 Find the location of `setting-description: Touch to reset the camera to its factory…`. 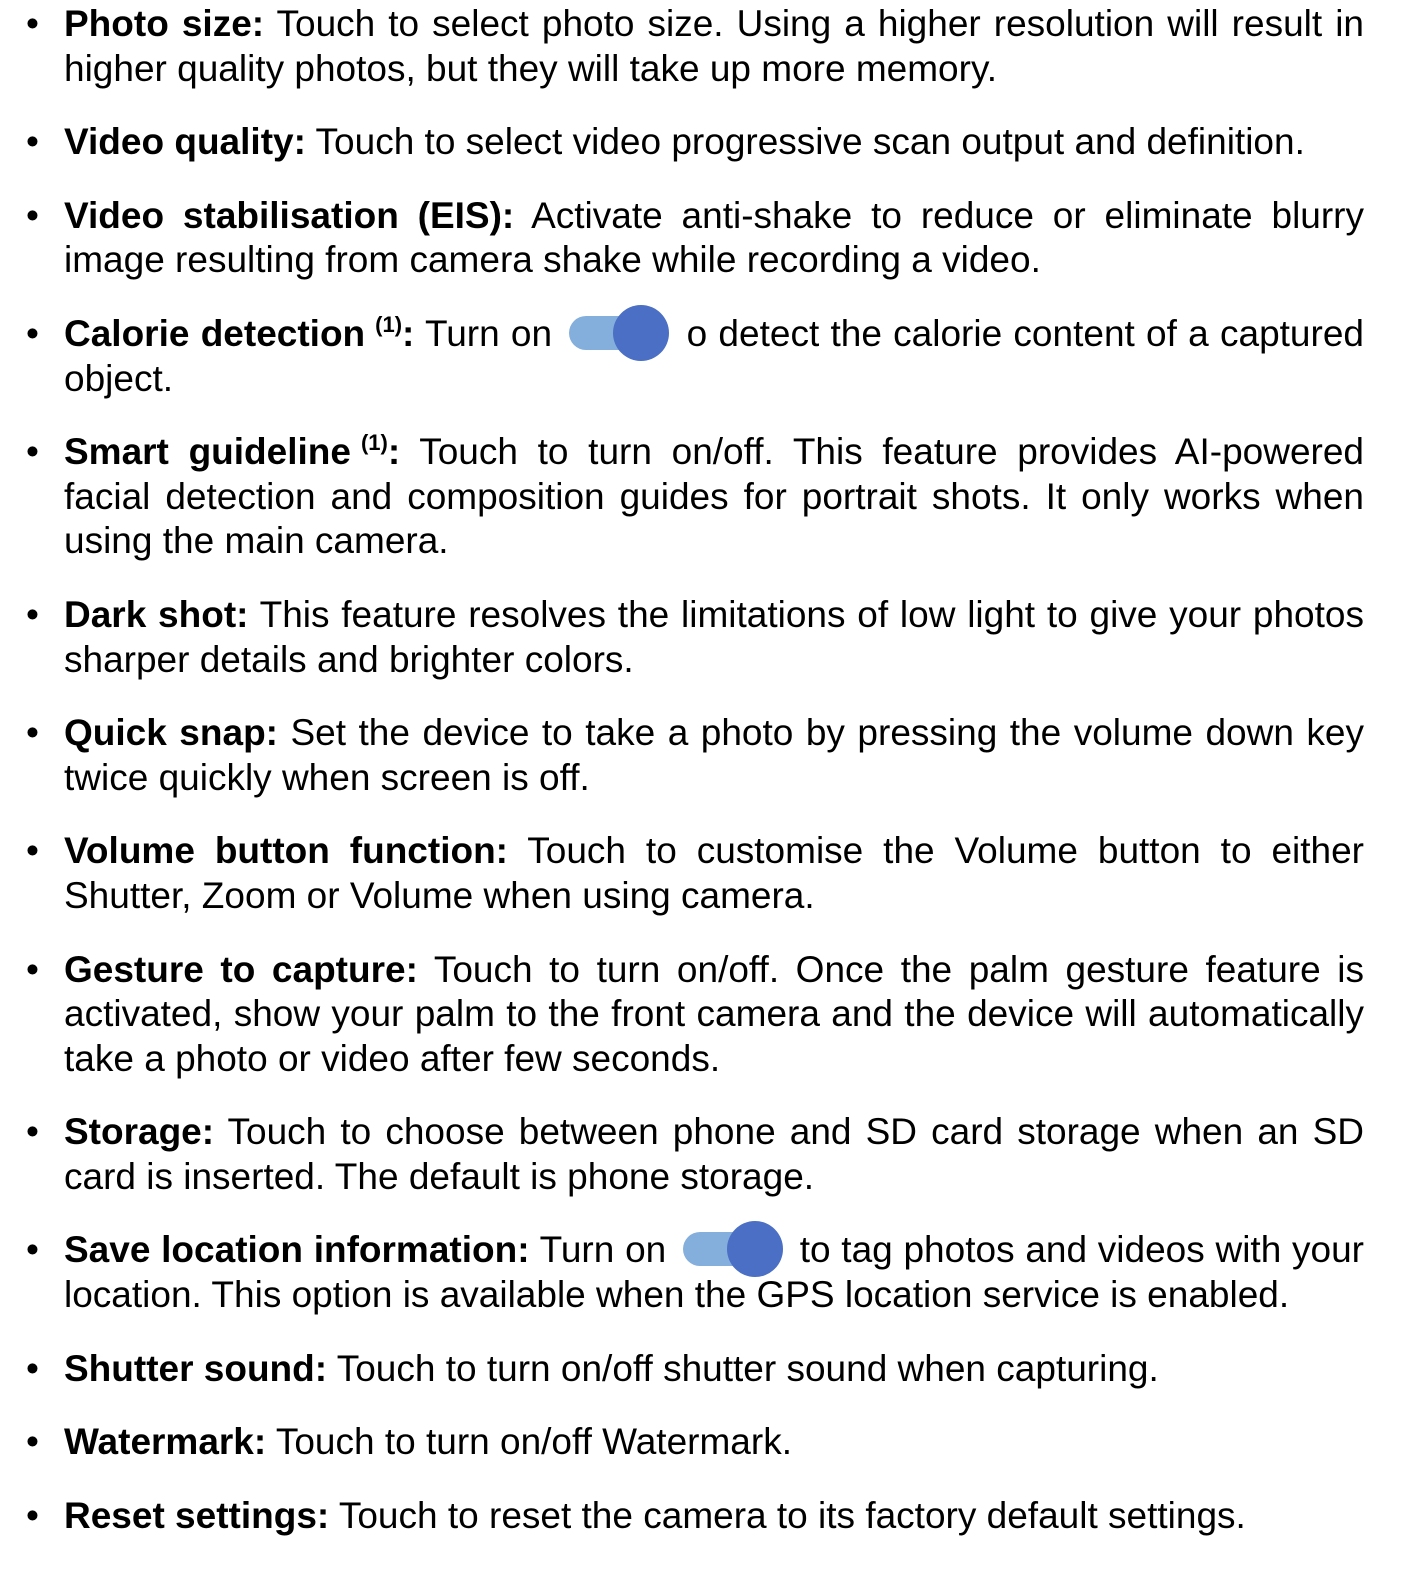

setting-description: Touch to reset the camera to its factory… is located at coordinates (787, 1515).